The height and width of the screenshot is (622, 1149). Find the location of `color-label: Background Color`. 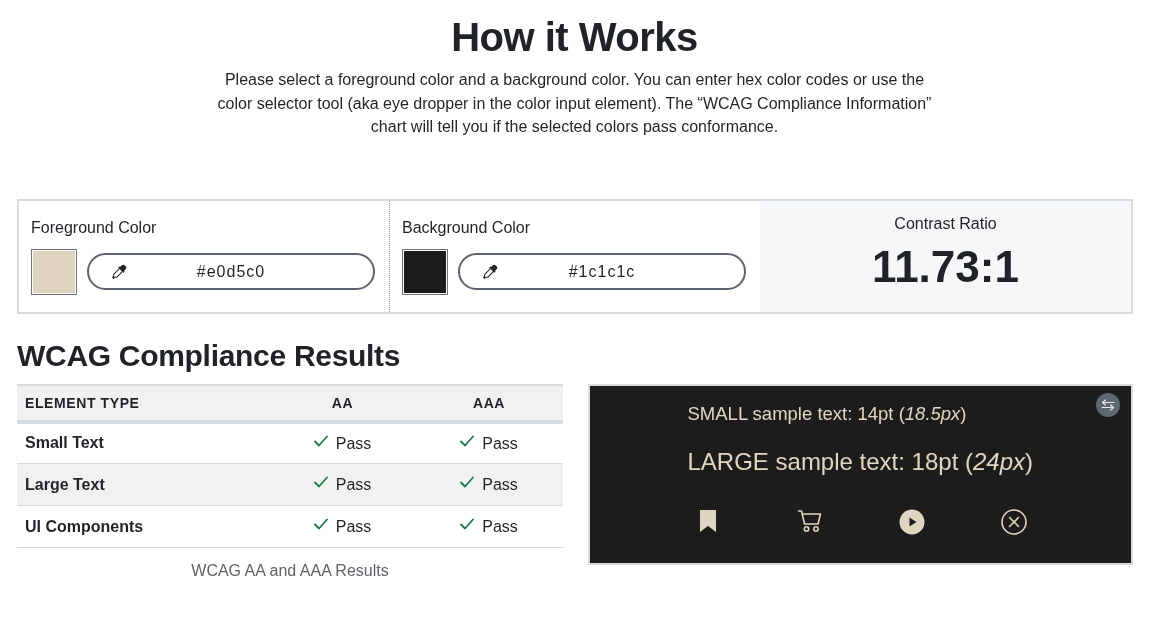

color-label: Background Color is located at coordinates (467, 227).